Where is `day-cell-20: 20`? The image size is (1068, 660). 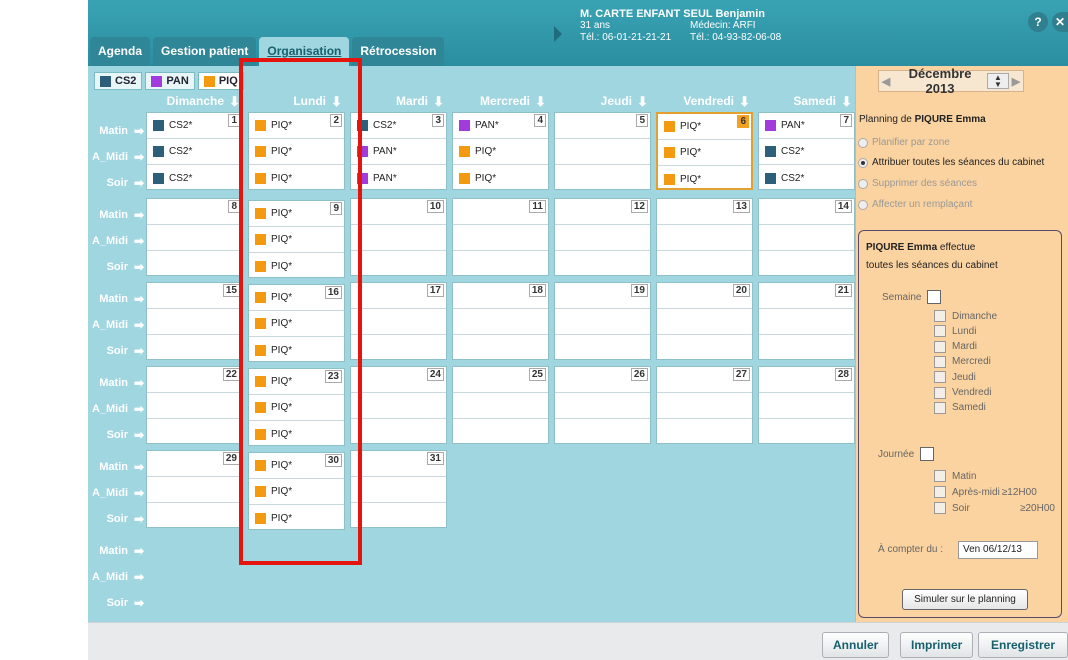 day-cell-20: 20 is located at coordinates (704, 321).